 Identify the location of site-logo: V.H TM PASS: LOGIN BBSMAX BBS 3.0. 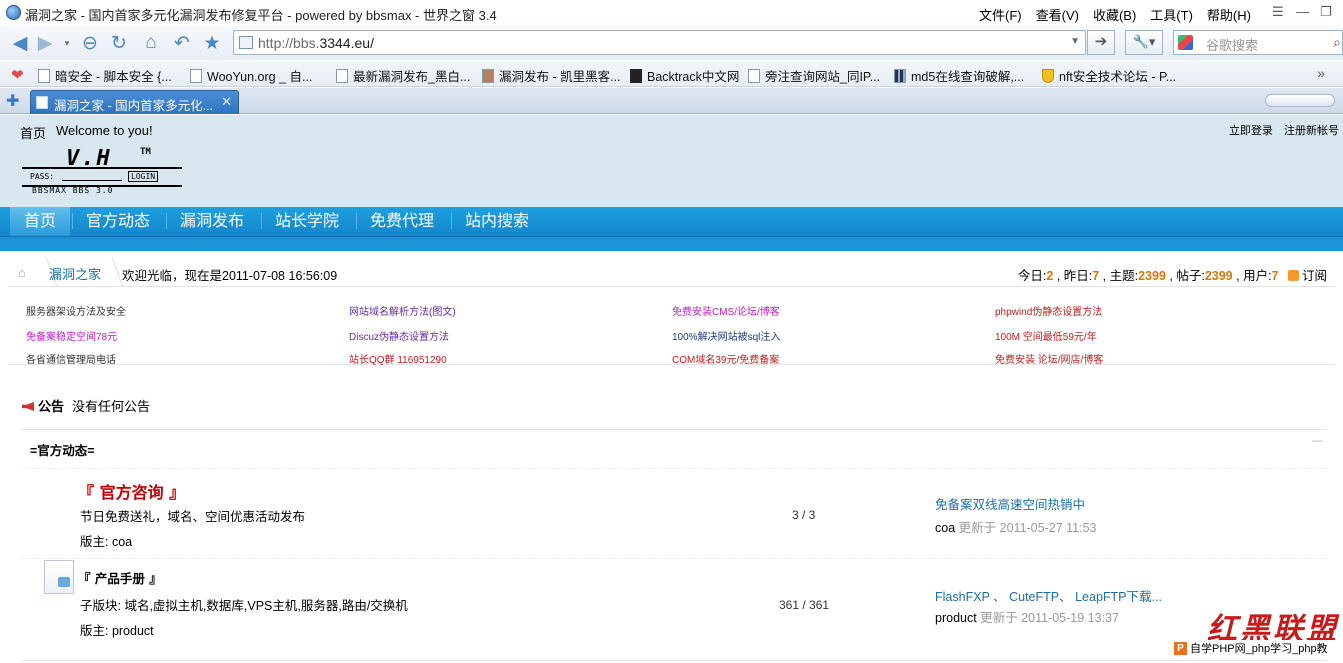
(103, 171).